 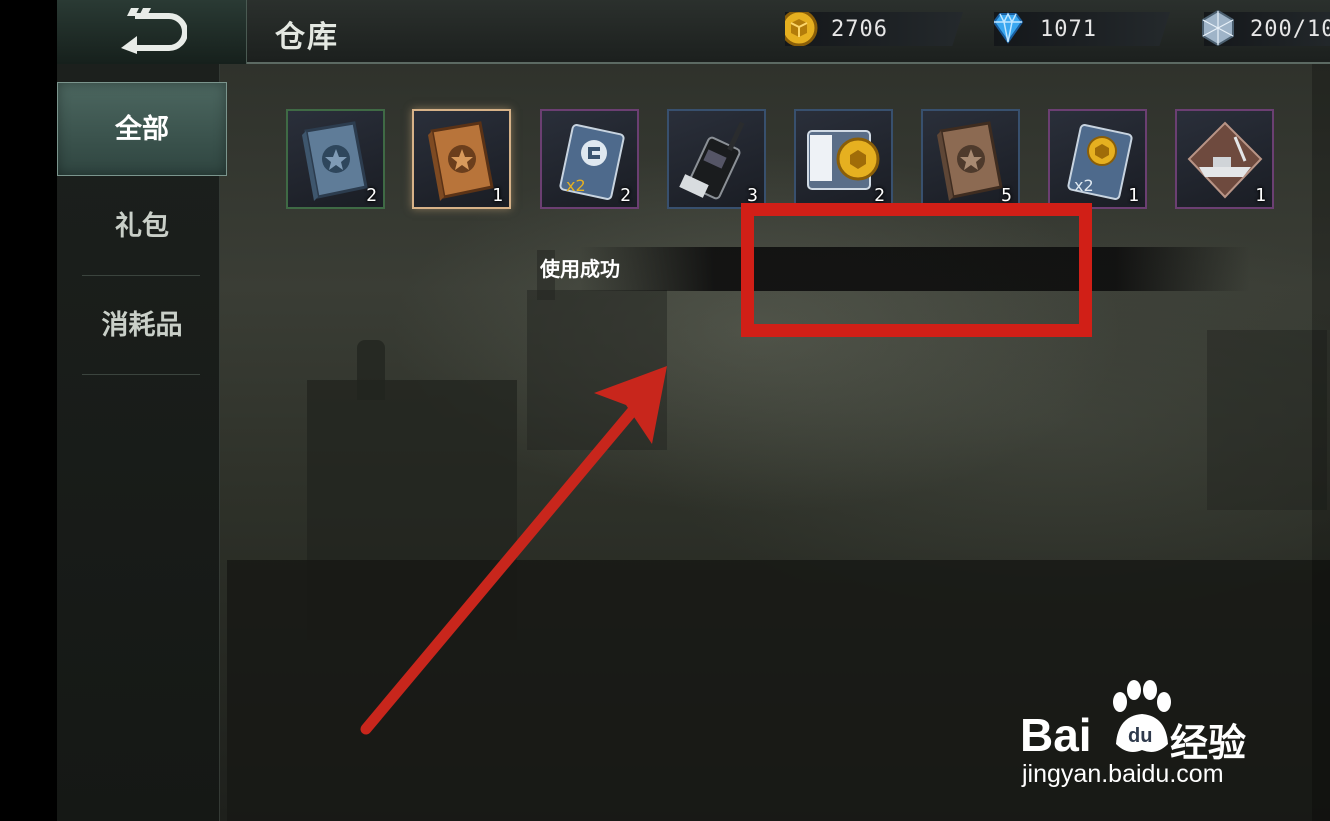 I want to click on diamond-icon, so click(x=1009, y=28).